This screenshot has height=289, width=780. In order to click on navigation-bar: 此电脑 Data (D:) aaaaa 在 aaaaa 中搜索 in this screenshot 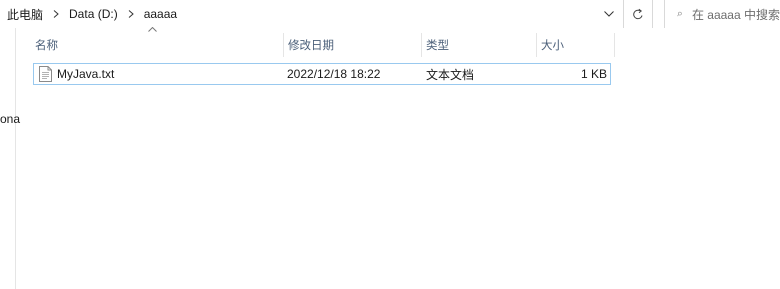, I will do `click(390, 14)`.